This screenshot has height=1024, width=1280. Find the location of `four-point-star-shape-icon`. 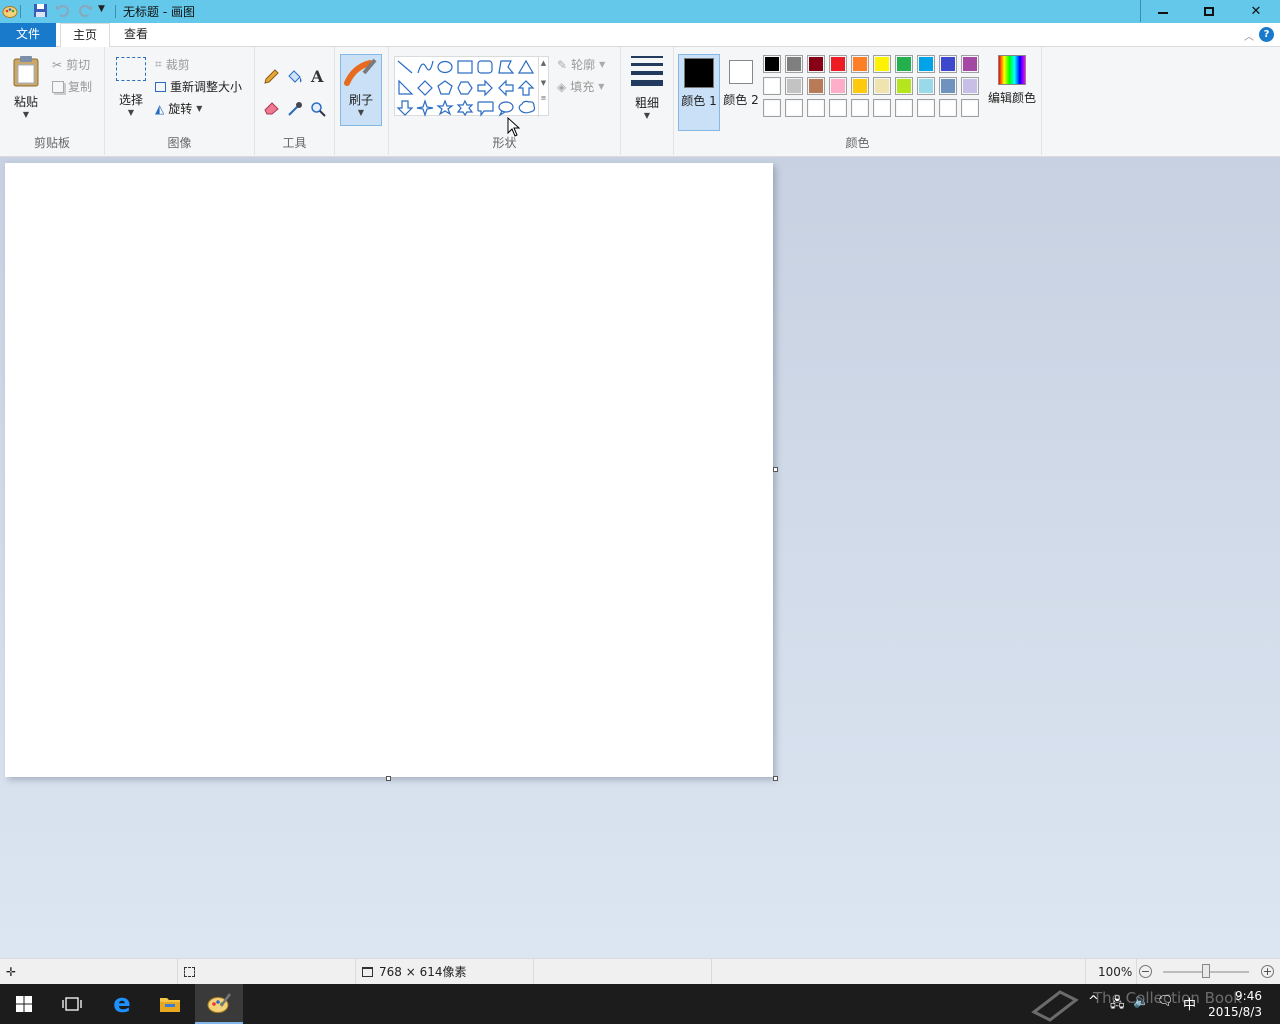

four-point-star-shape-icon is located at coordinates (425, 108).